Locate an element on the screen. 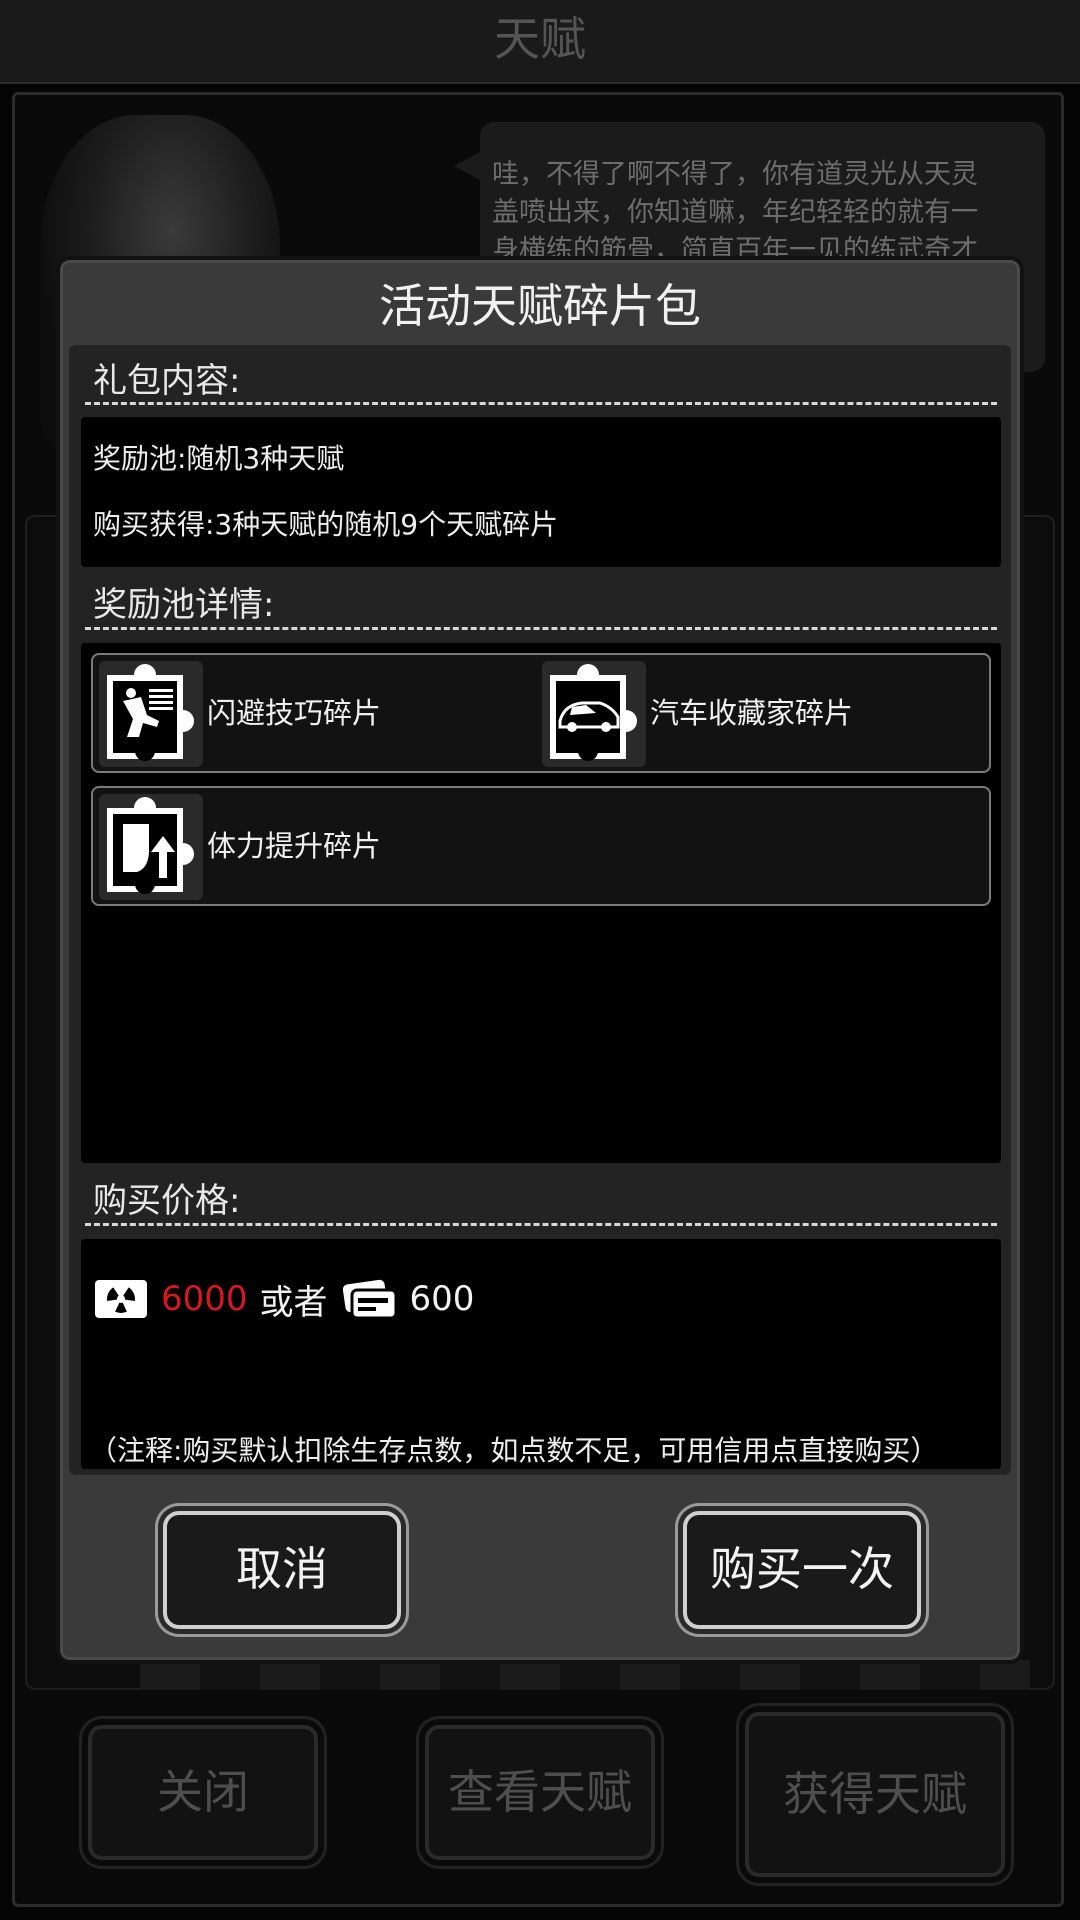 The width and height of the screenshot is (1080, 1920). or-text: 或者 is located at coordinates (293, 1302).